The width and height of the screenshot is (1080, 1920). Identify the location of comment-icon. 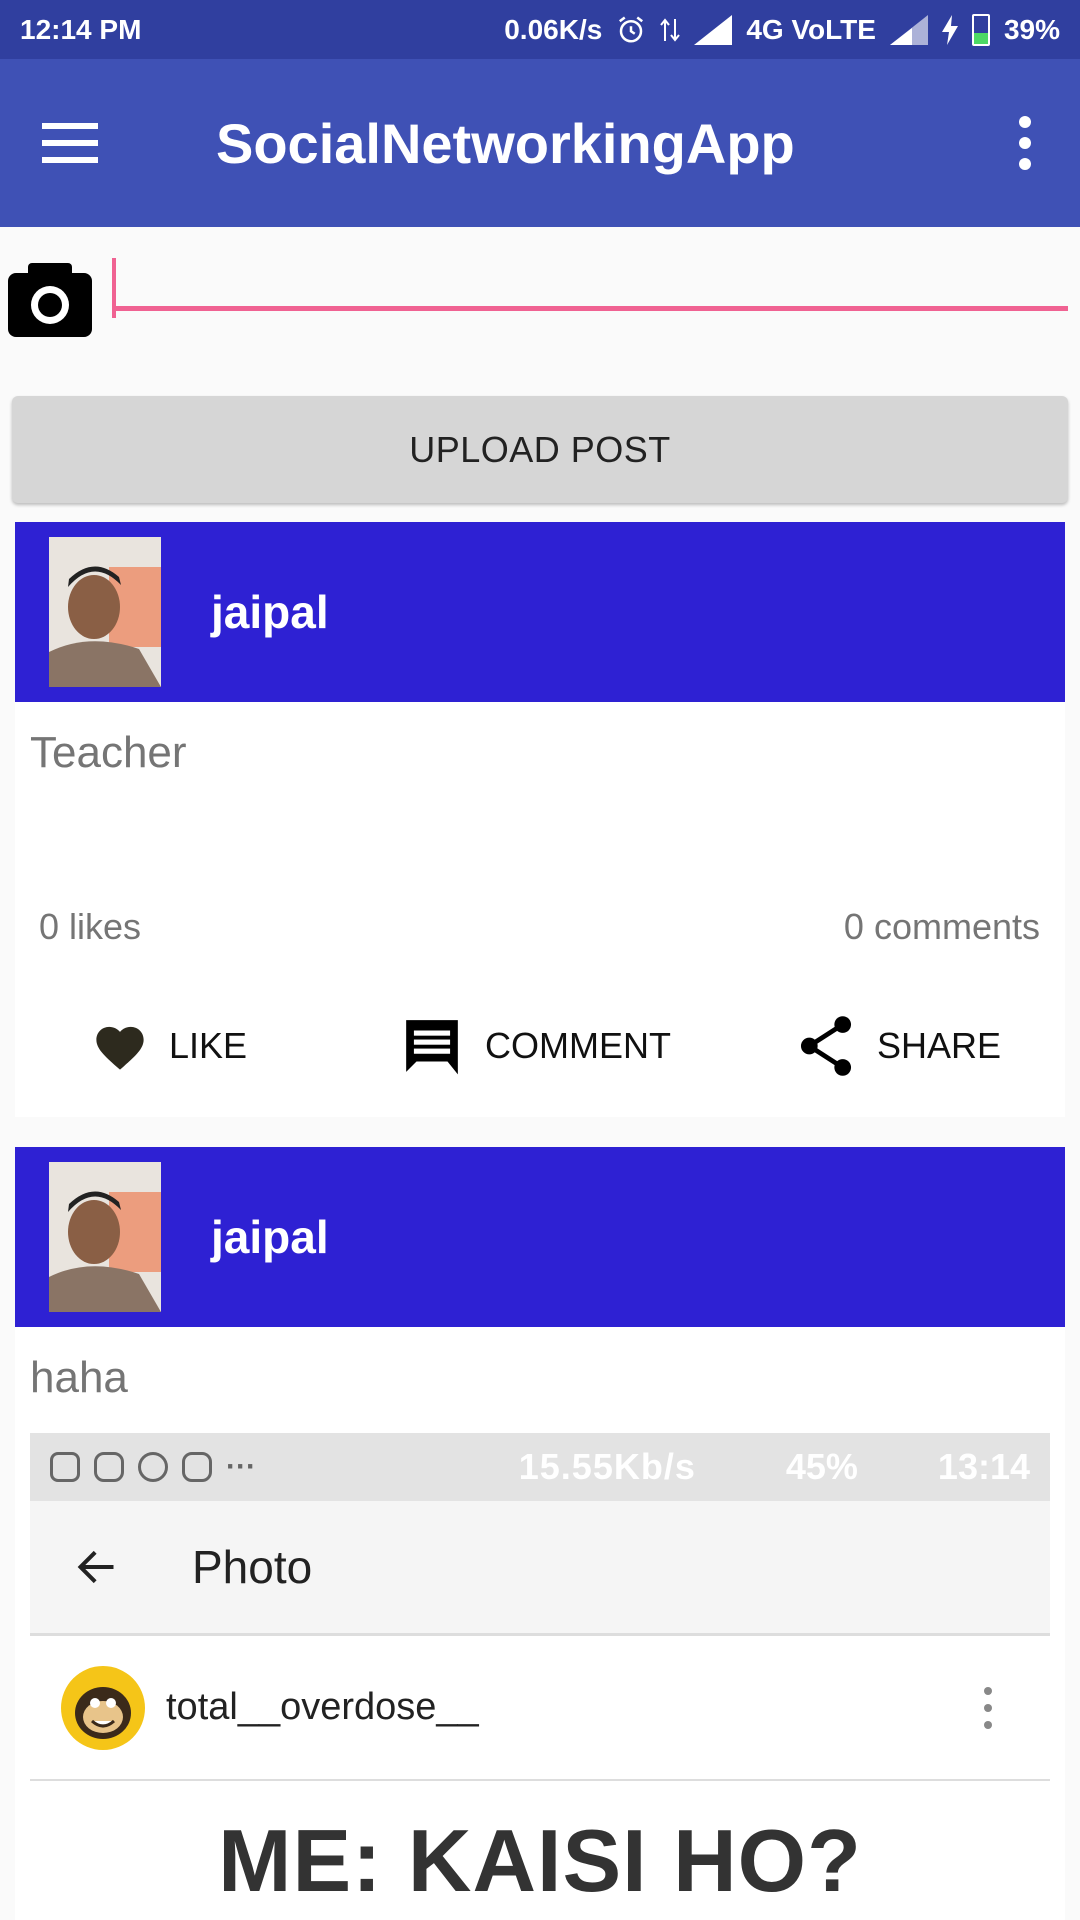
(432, 1047).